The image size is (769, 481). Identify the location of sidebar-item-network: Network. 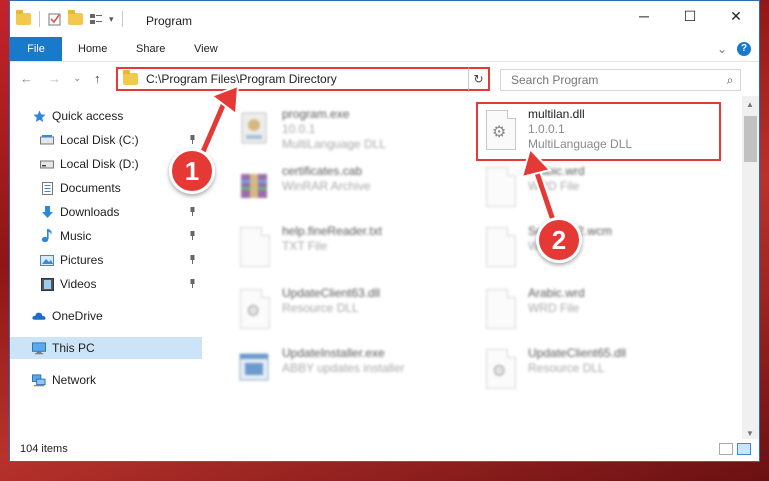
(106, 380).